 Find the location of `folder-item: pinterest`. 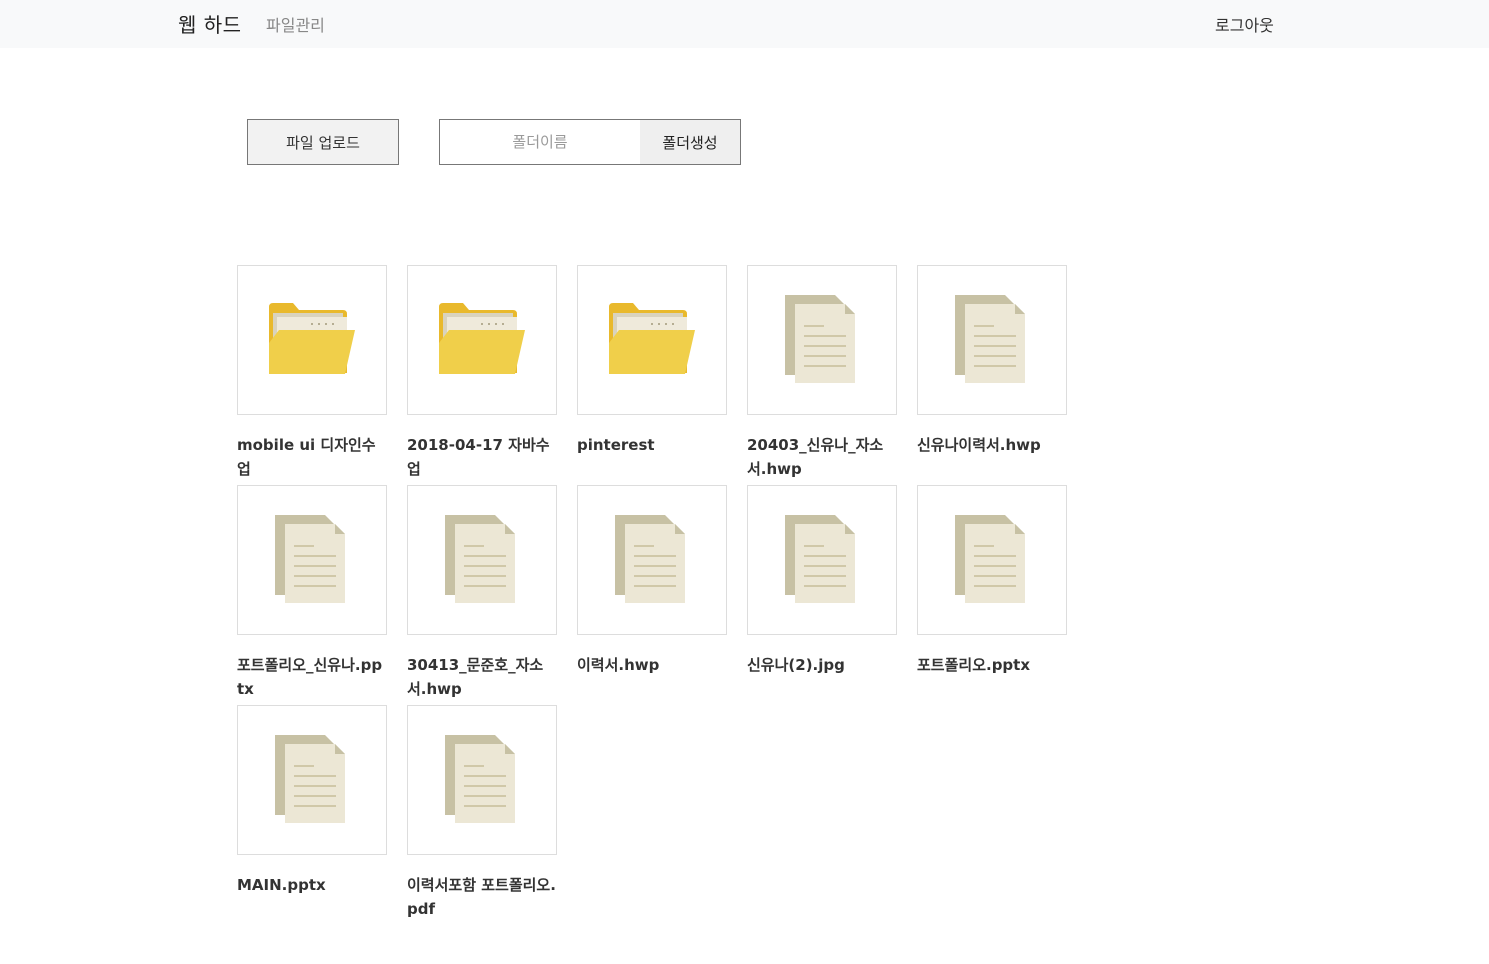

folder-item: pinterest is located at coordinates (652, 375).